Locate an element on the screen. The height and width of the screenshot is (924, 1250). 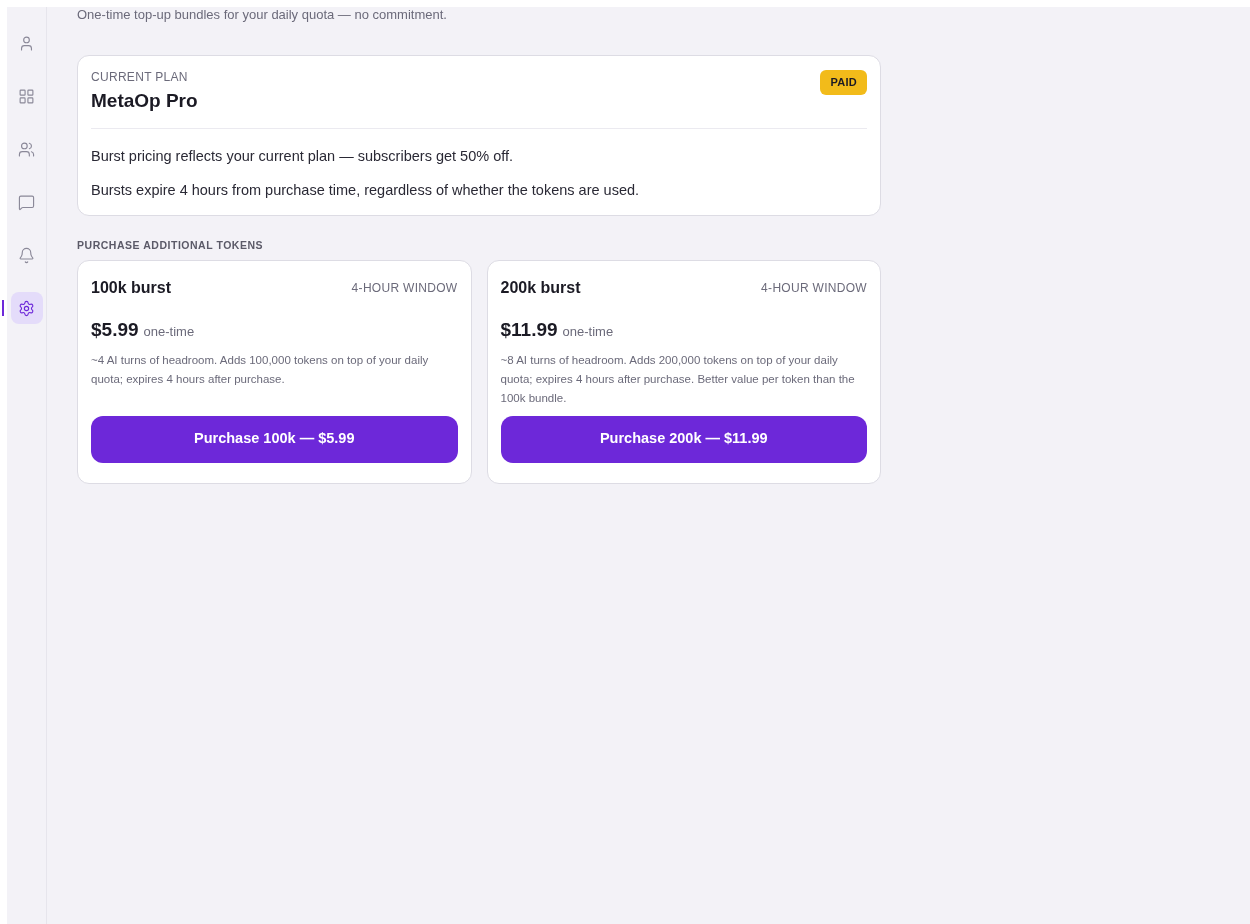
purchase-button: Purchase 200k — $11.99 is located at coordinates (683, 439).